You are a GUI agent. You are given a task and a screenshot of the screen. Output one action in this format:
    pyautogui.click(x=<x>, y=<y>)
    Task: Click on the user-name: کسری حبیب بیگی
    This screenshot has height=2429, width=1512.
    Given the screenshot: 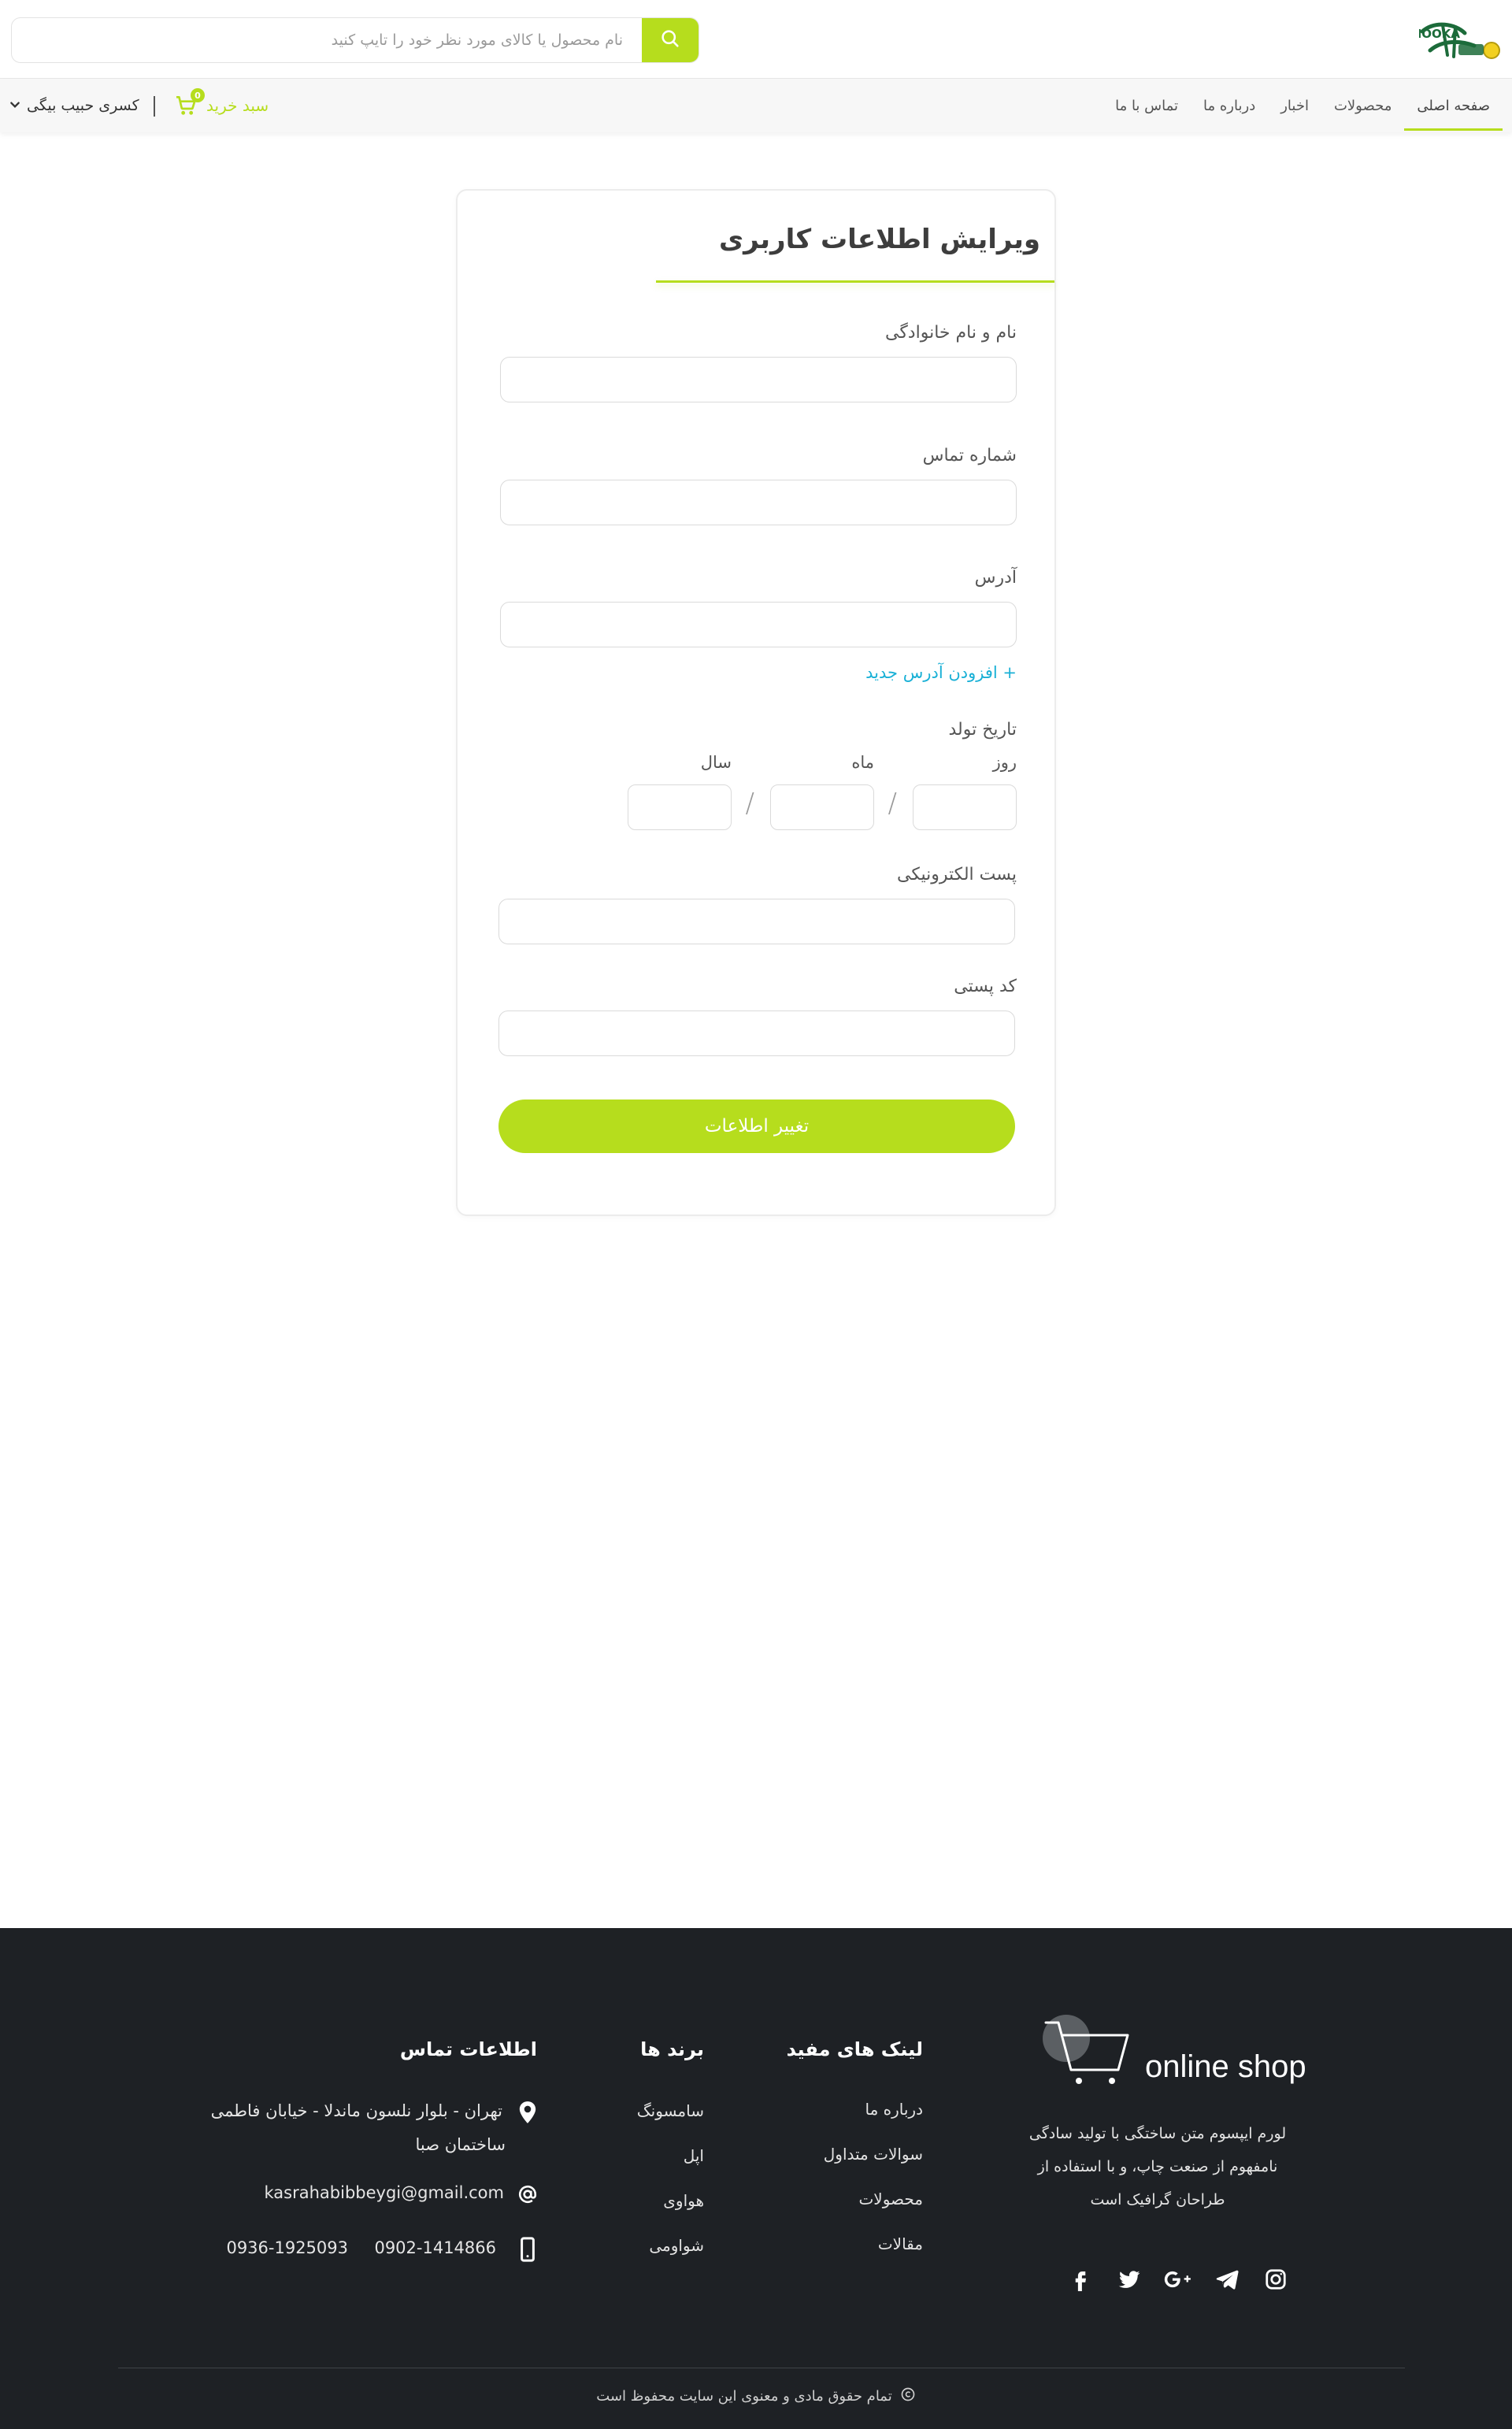 What is the action you would take?
    pyautogui.click(x=83, y=105)
    